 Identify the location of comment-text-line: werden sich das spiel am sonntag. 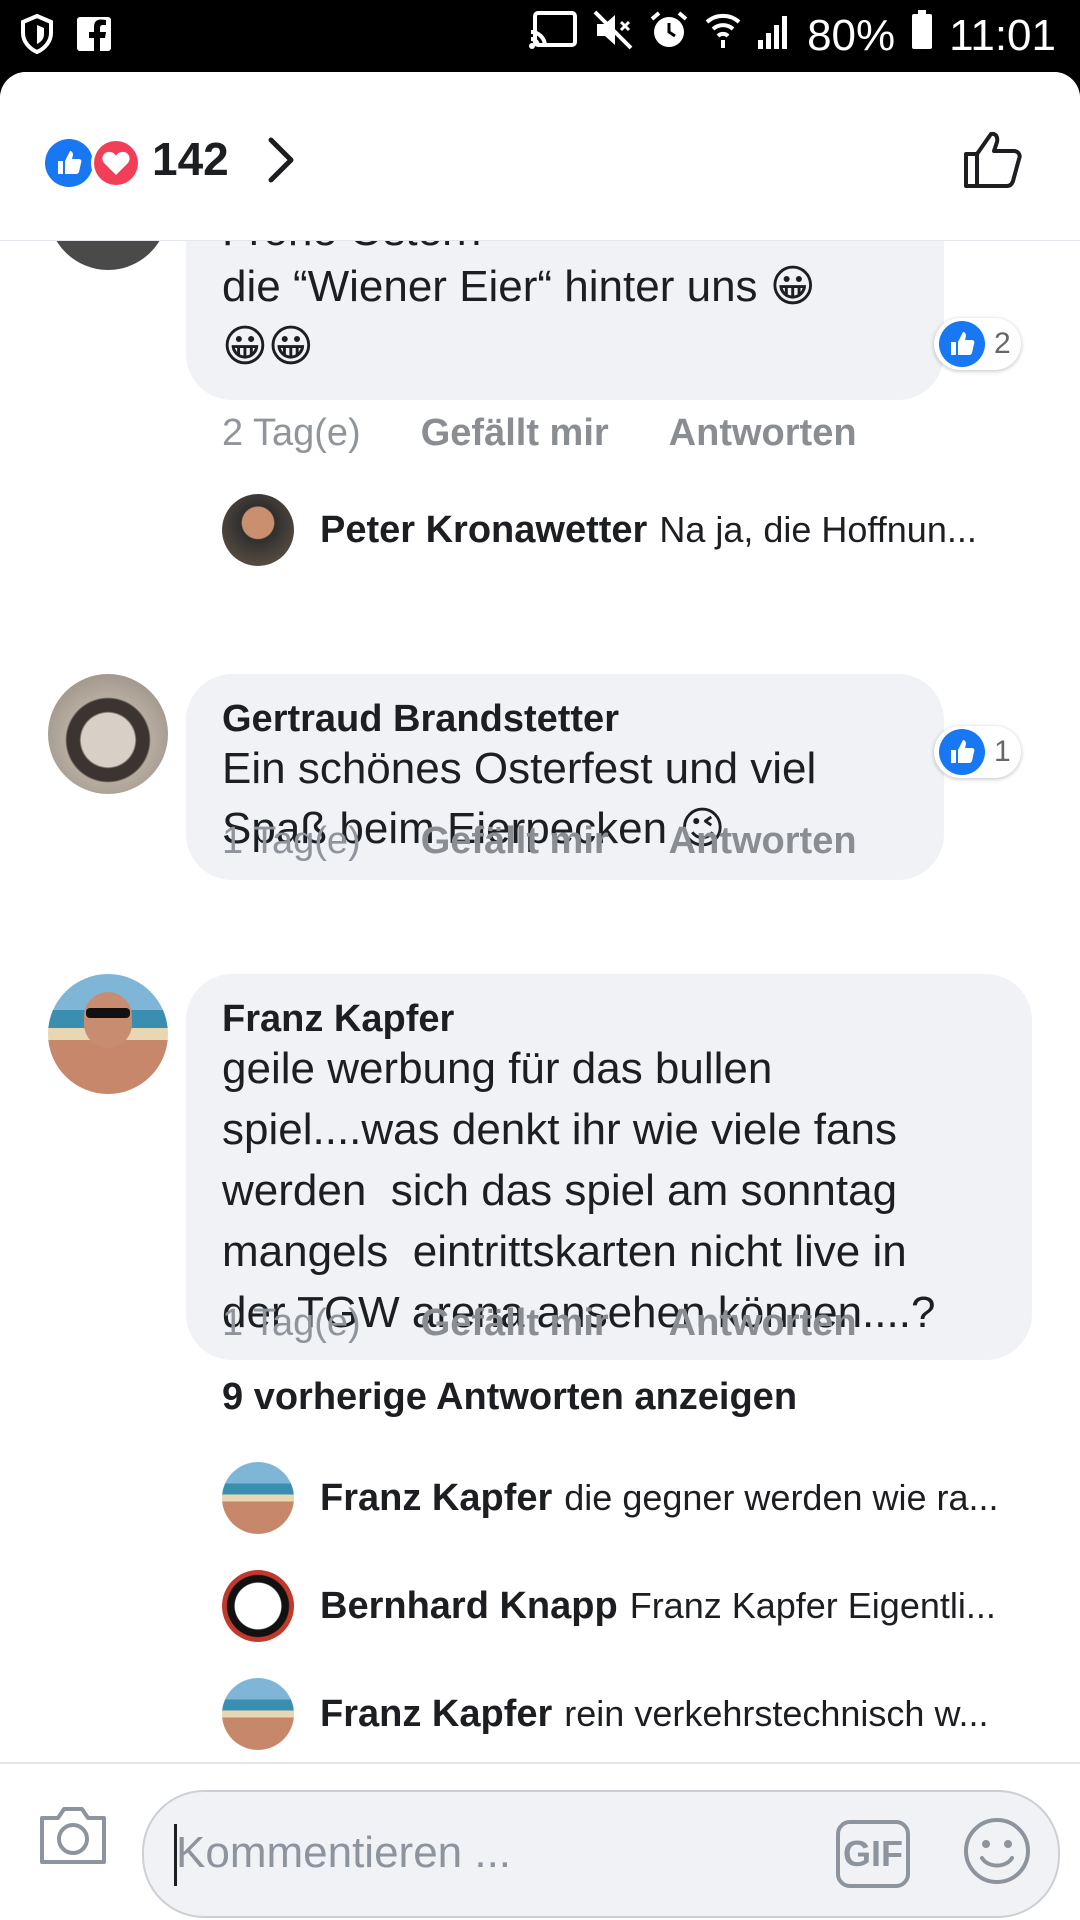
(560, 1190).